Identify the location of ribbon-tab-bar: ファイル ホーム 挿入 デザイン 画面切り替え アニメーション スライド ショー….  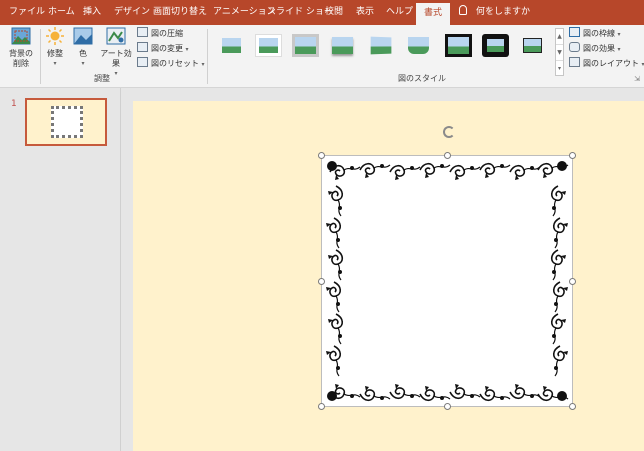
(322, 12).